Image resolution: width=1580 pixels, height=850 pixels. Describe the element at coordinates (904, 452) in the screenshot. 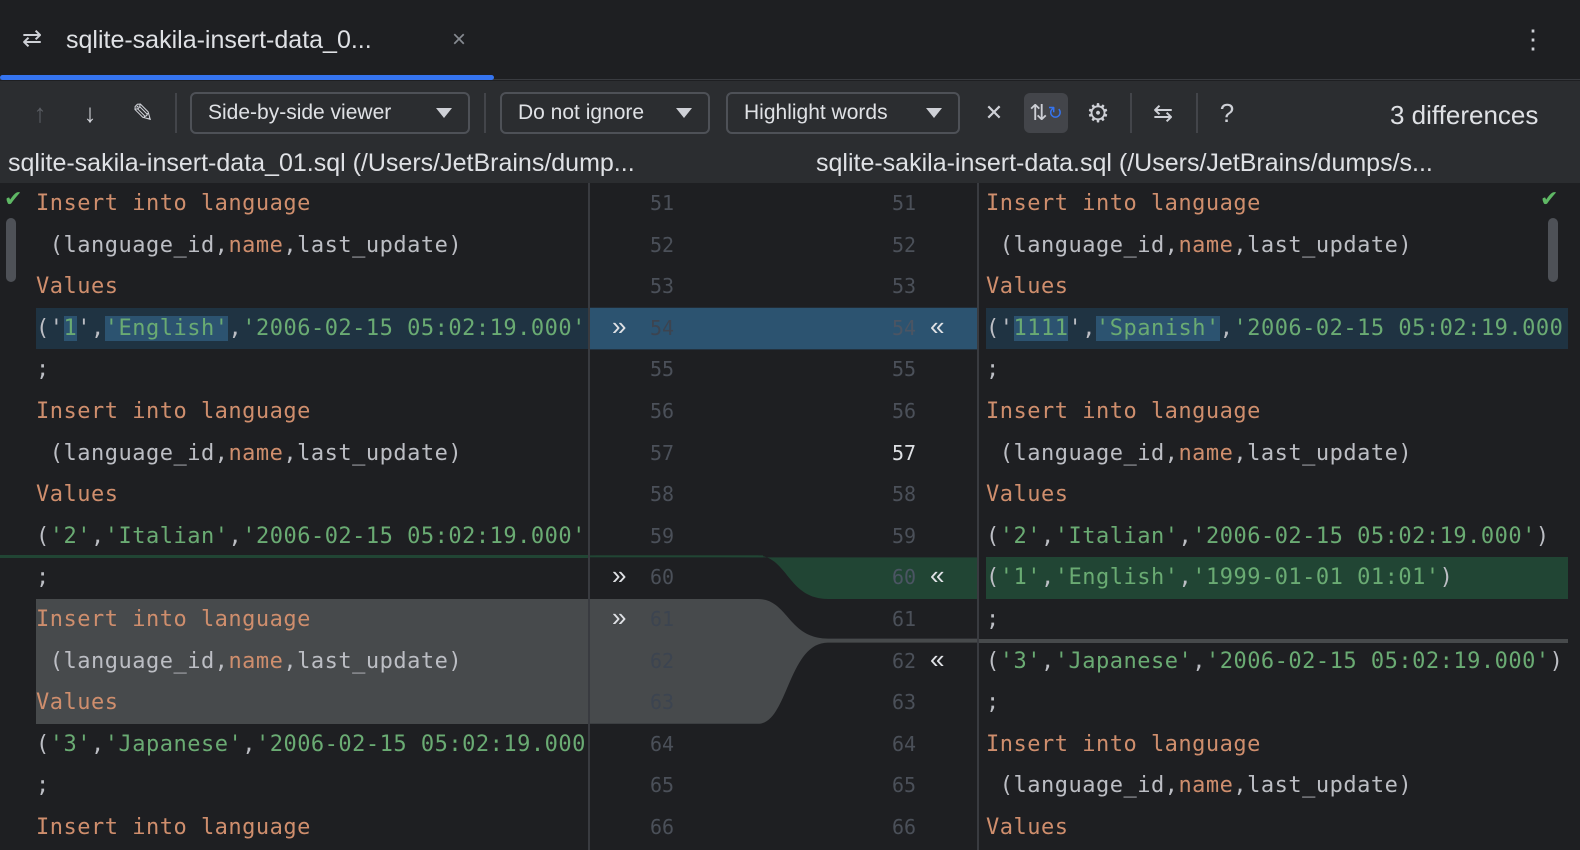

I see `right-line-number: 57` at that location.